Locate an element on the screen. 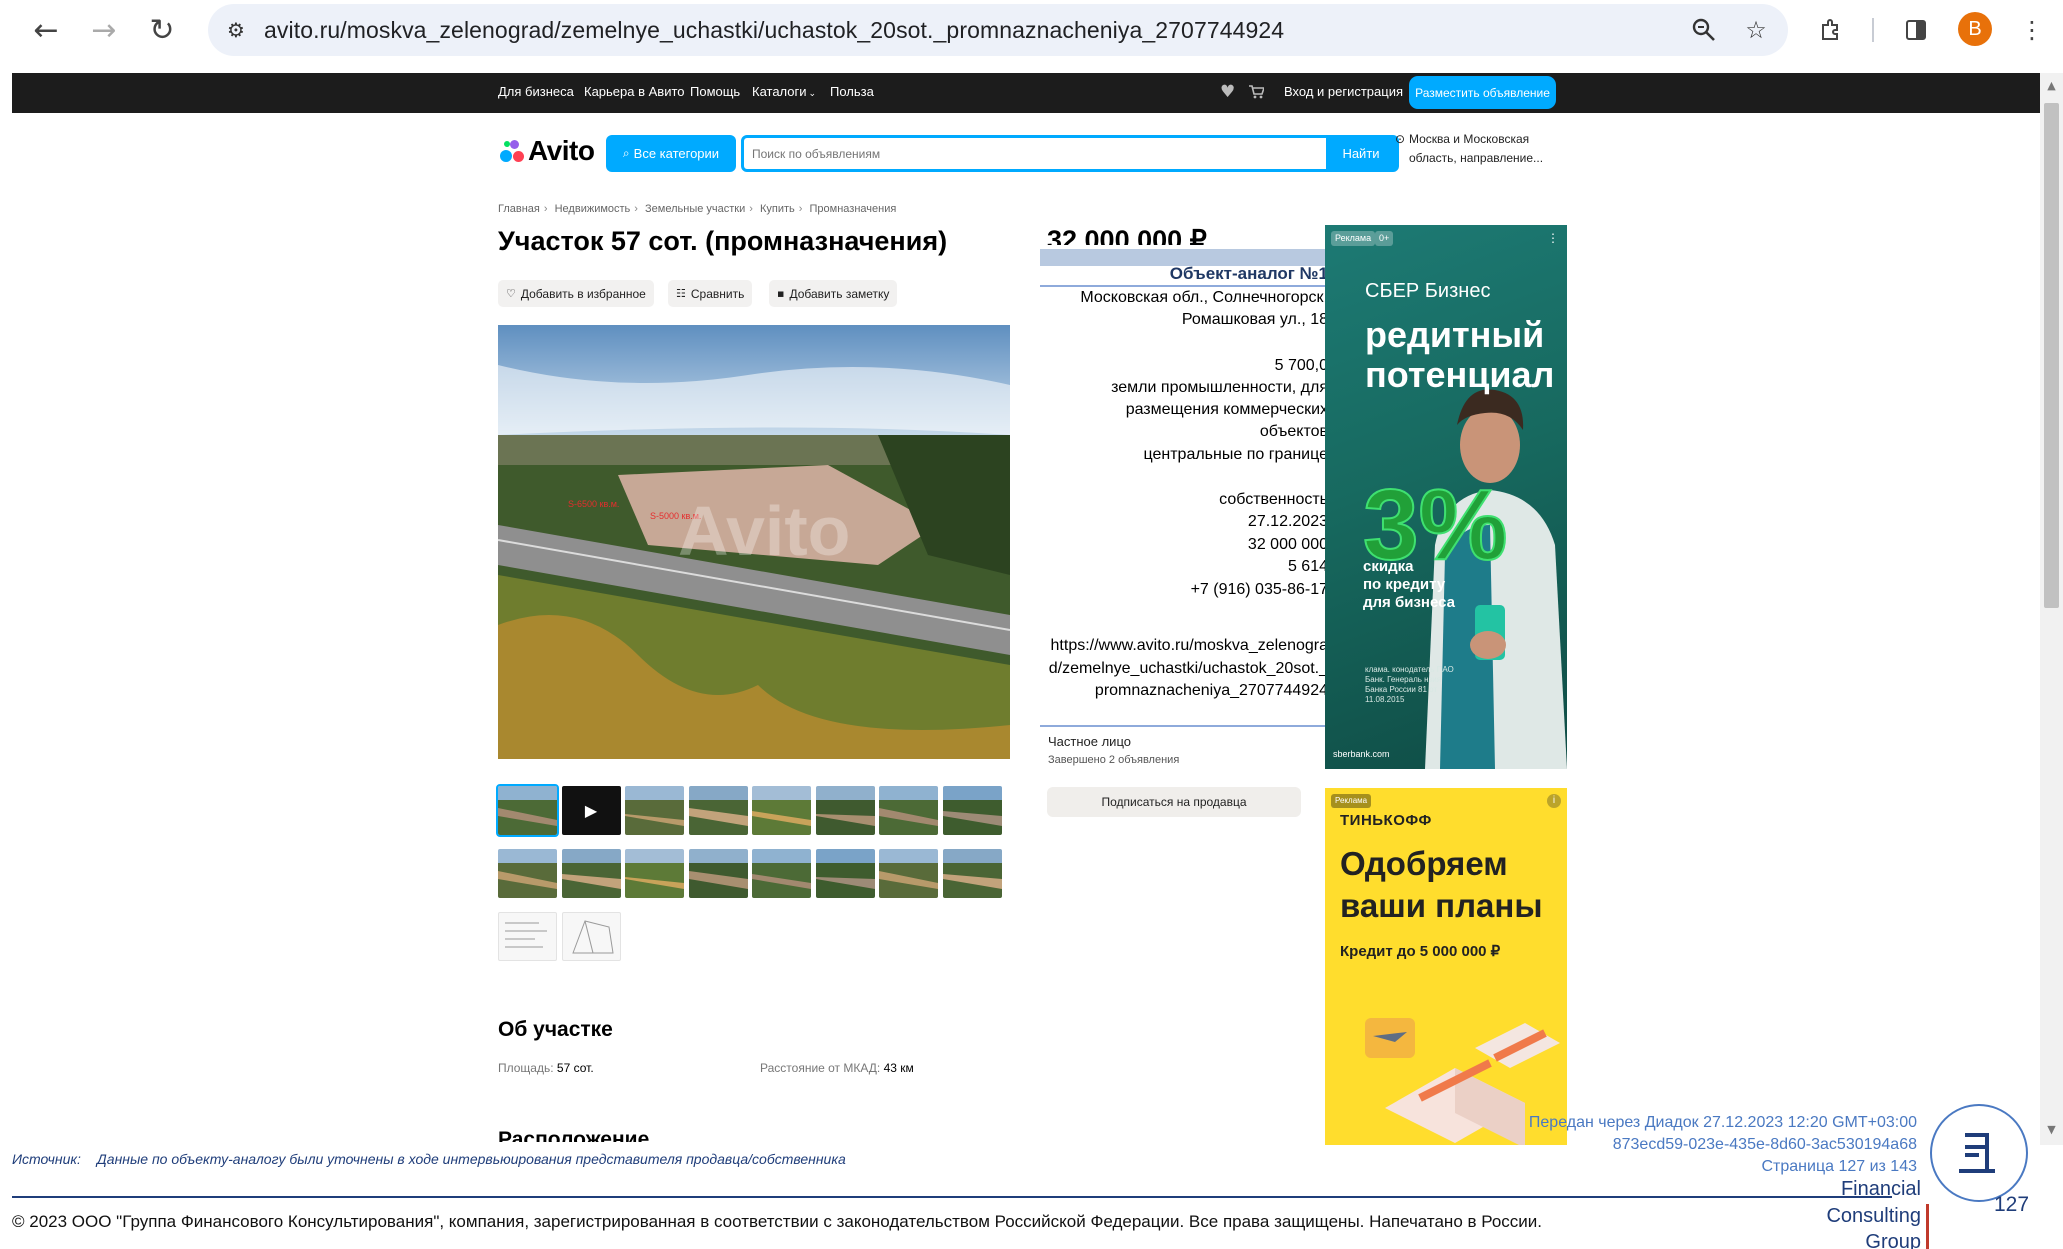  heart-icon: ♥ is located at coordinates (1227, 92).